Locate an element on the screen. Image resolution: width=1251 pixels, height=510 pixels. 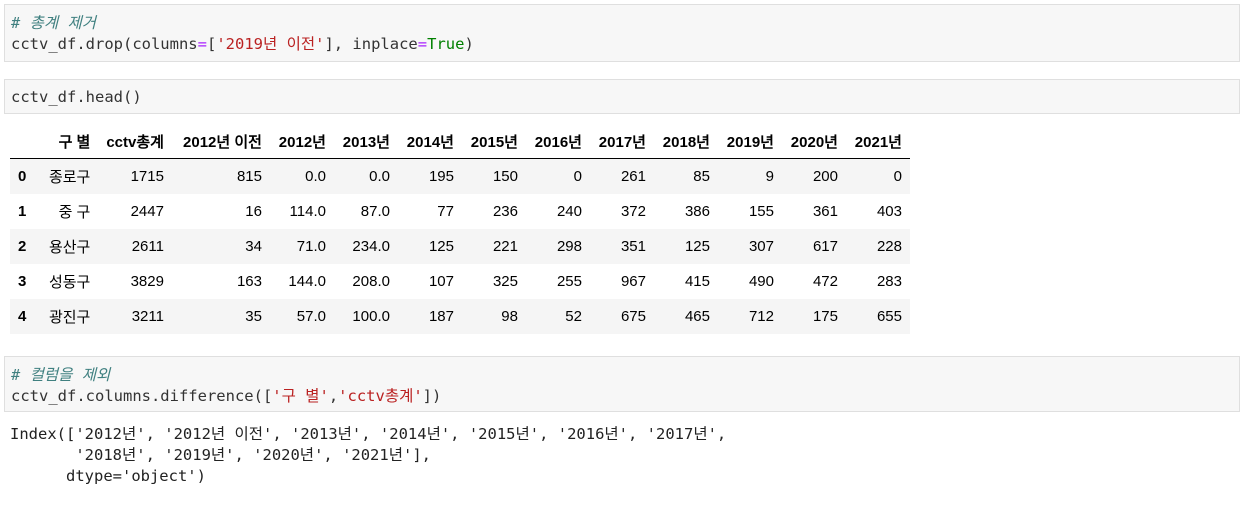
column-header: 2020년 is located at coordinates (813, 141).